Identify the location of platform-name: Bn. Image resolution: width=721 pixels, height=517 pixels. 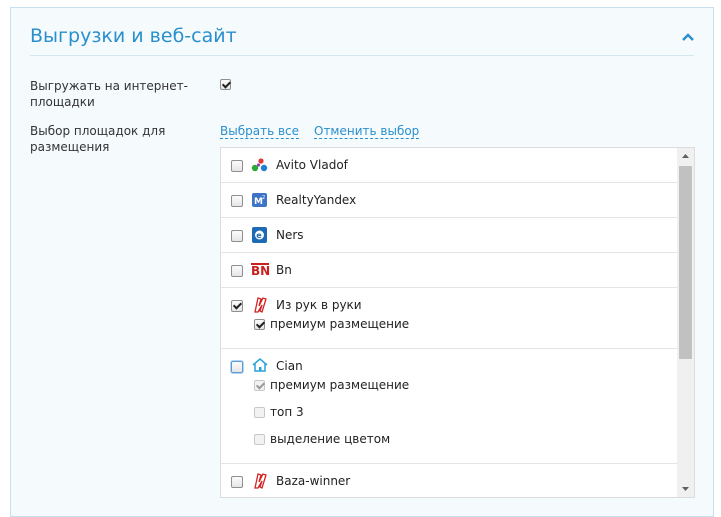
(284, 270).